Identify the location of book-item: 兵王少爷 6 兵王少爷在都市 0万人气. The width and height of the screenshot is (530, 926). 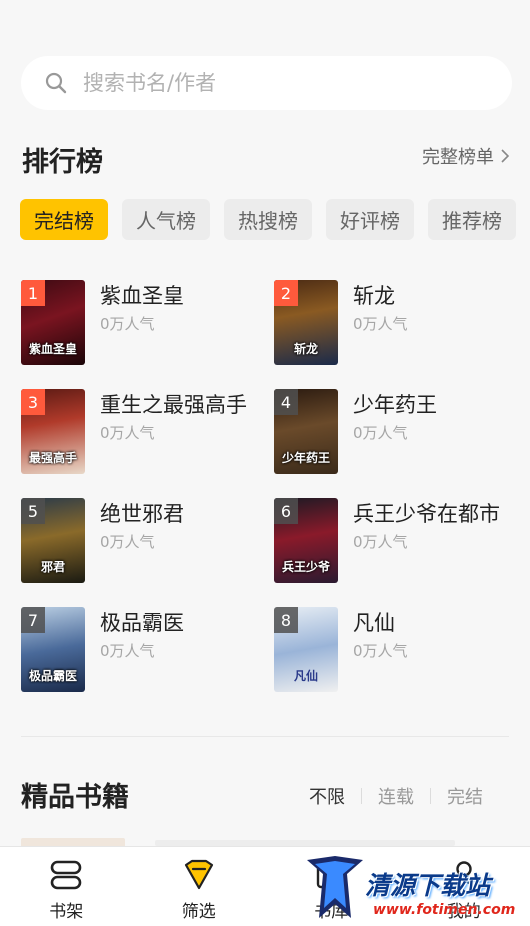
(394, 540).